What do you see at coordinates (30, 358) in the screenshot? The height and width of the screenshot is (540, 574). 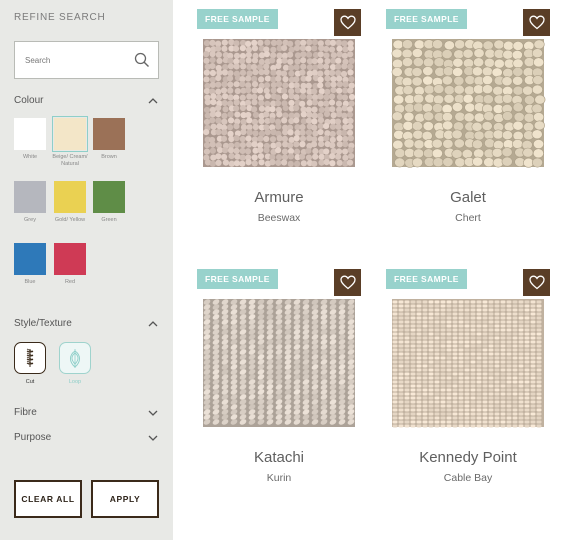 I see `cut-pile-icon` at bounding box center [30, 358].